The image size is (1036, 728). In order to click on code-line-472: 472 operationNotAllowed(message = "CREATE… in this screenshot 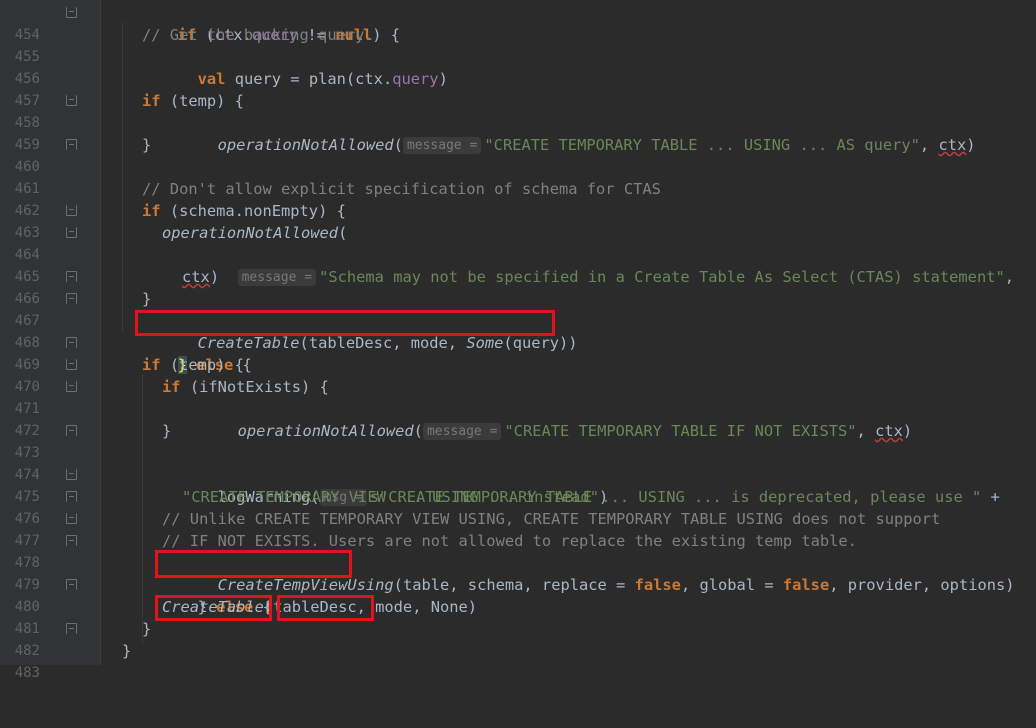, I will do `click(463, 431)`.